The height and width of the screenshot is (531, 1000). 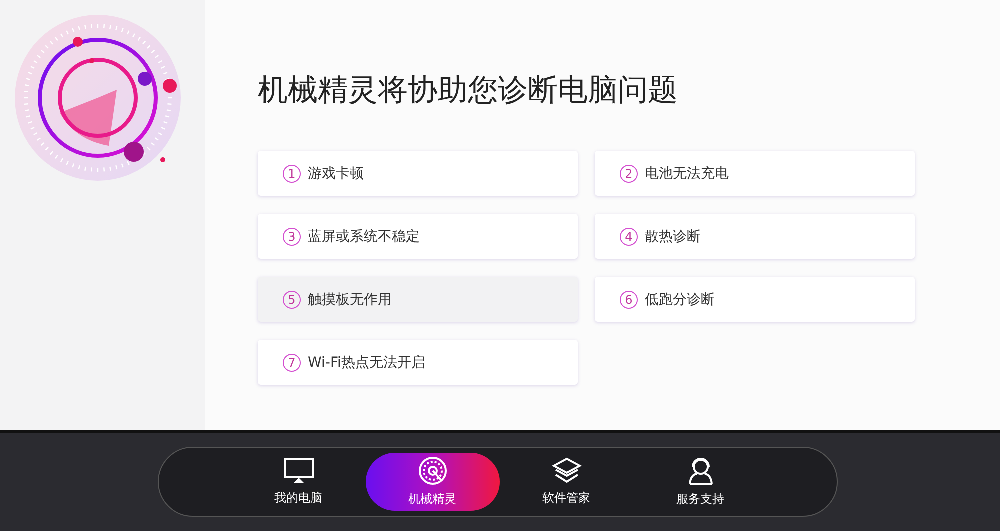 What do you see at coordinates (700, 499) in the screenshot?
I see `tab-label: 服务支持` at bounding box center [700, 499].